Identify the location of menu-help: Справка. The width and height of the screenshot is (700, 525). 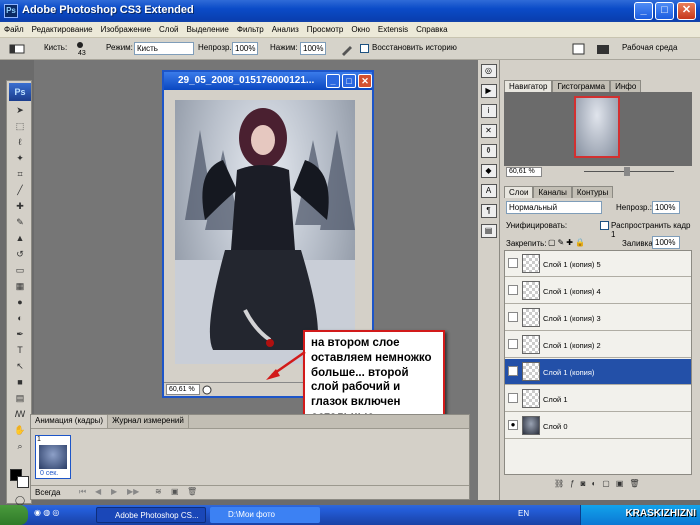
(431, 30).